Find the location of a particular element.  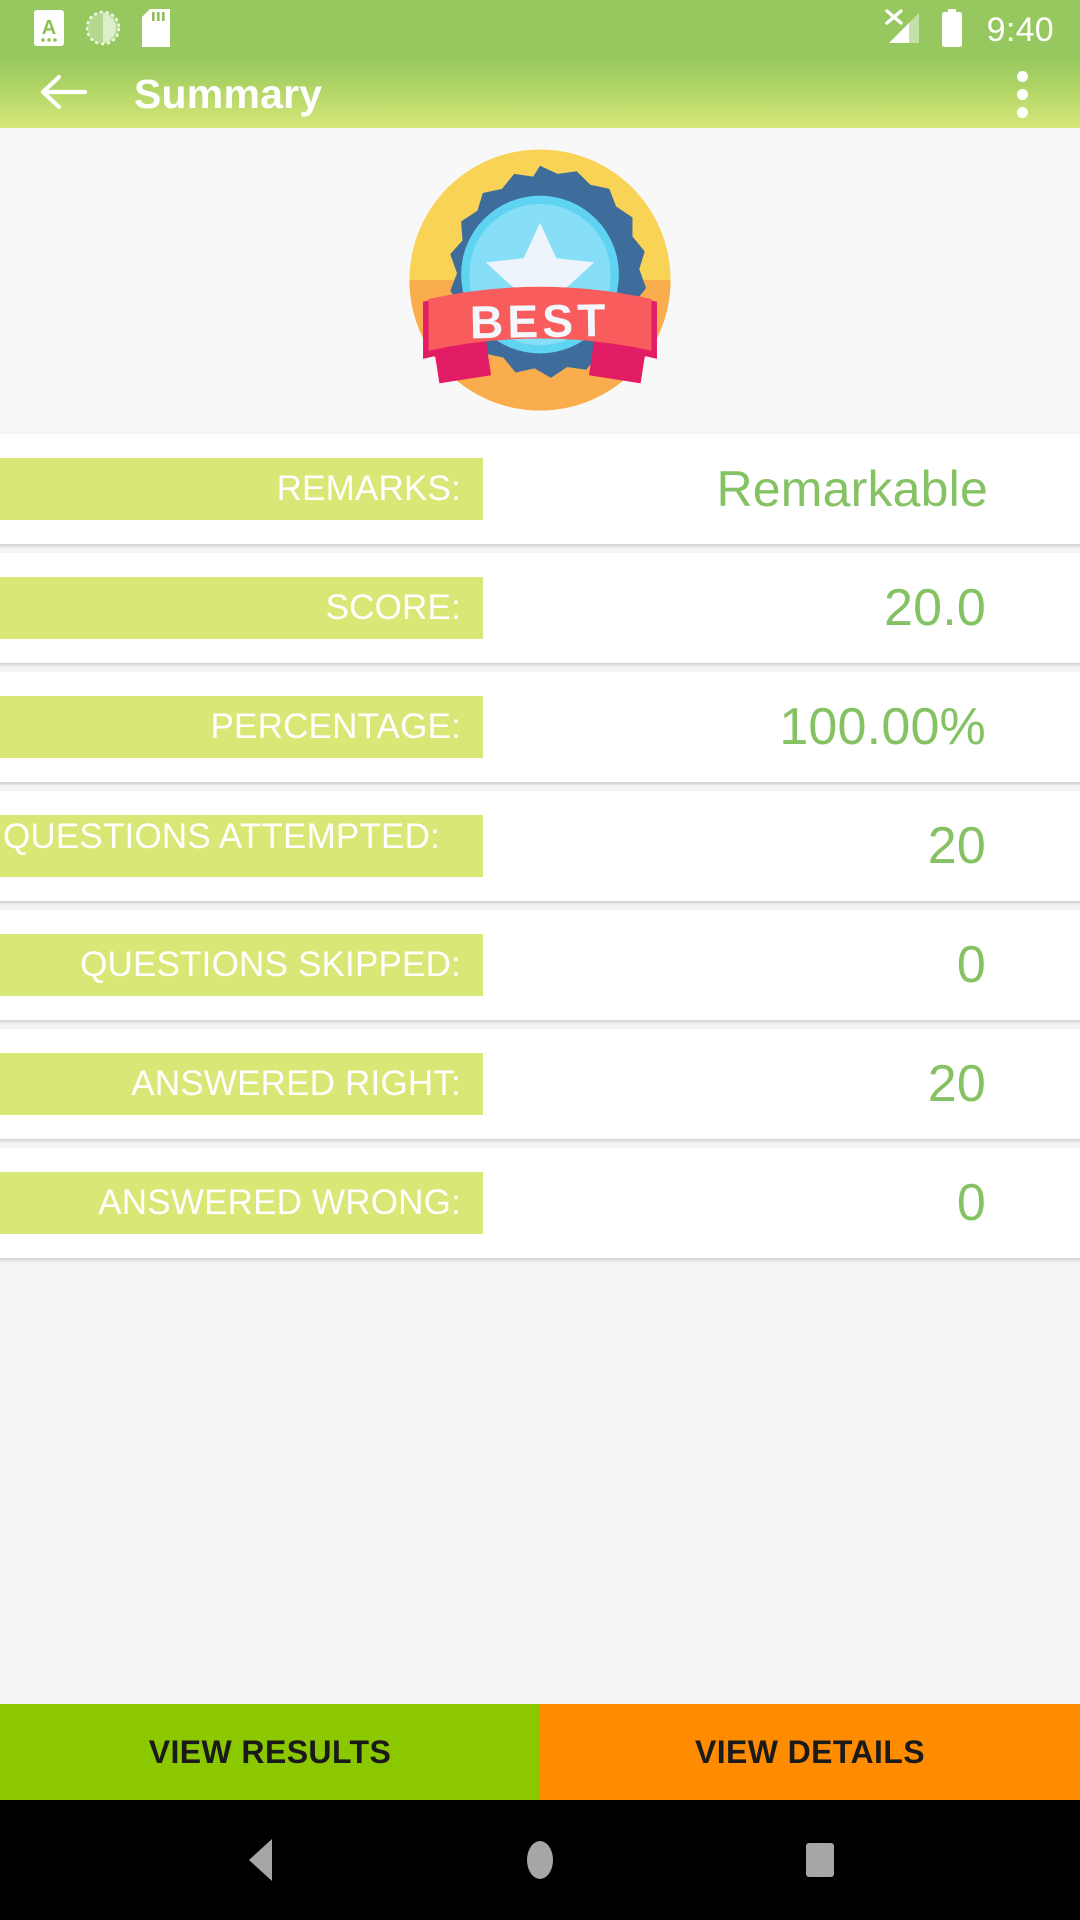

status-bar-right-icons: 9:40 is located at coordinates (966, 30).